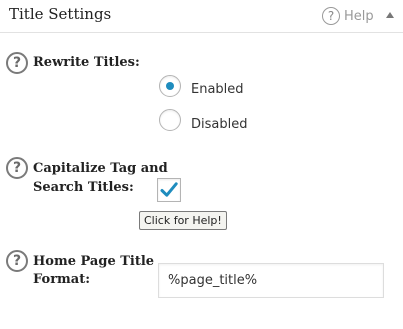 The height and width of the screenshot is (329, 403). I want to click on checkmark-icon, so click(169, 189).